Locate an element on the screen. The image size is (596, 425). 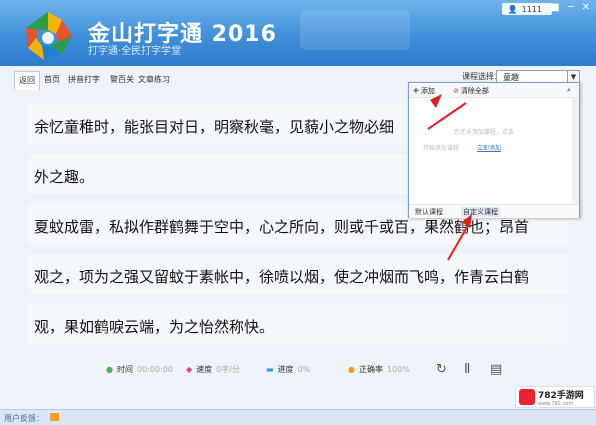
annotation-arrows is located at coordinates (449, 177).